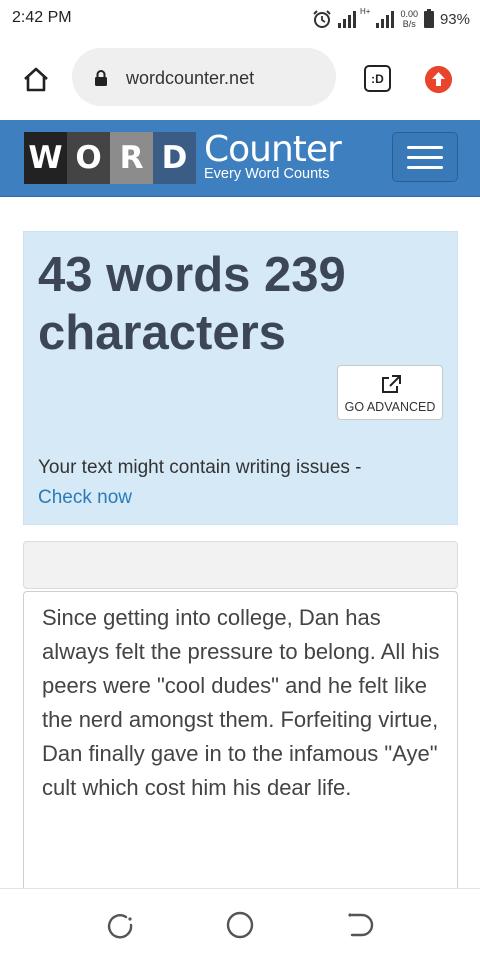  Describe the element at coordinates (131, 158) in the screenshot. I see `logo-letter-r: R` at that location.